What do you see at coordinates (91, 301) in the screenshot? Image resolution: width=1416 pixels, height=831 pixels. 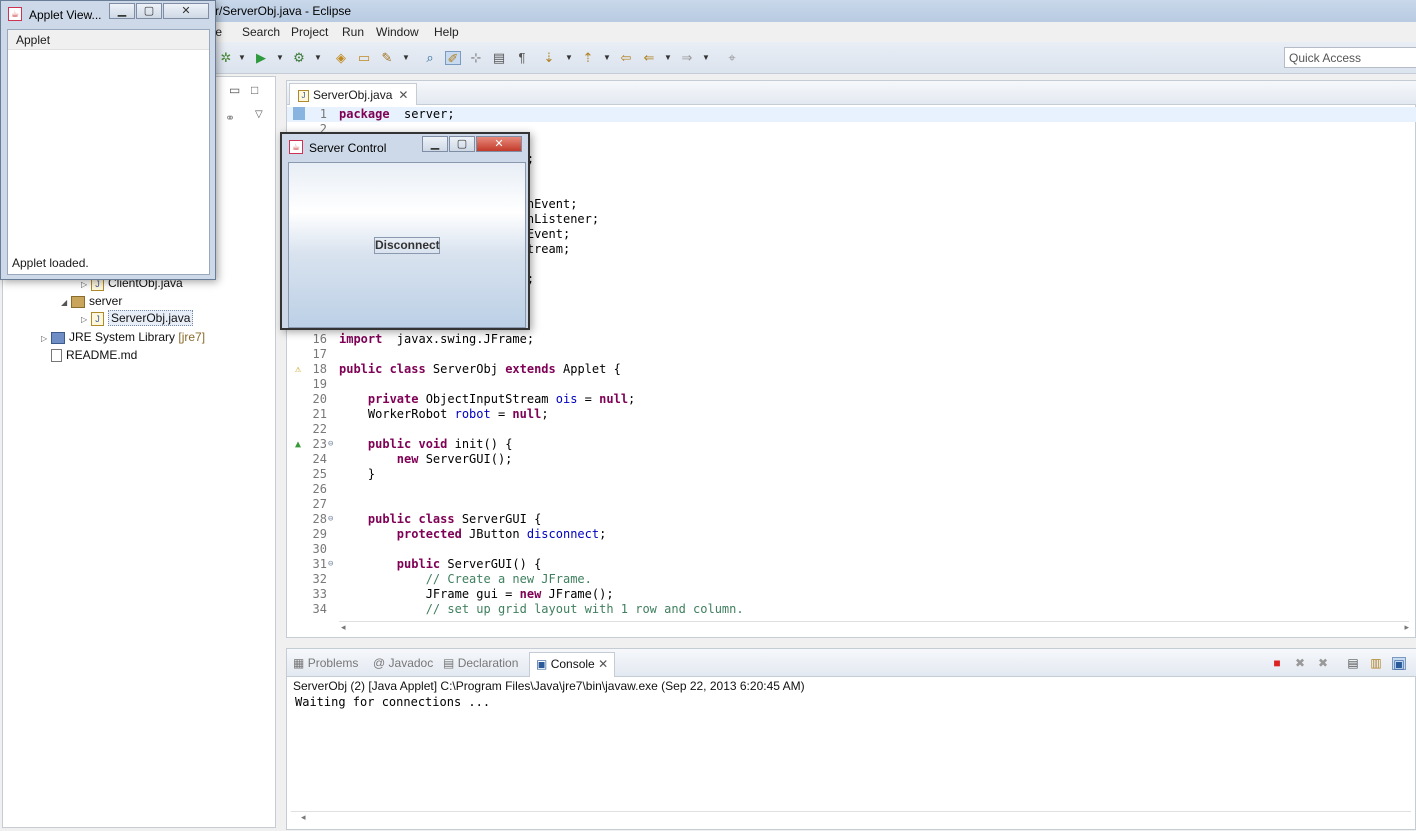 I see `tree-item-server-package: ◢ server` at bounding box center [91, 301].